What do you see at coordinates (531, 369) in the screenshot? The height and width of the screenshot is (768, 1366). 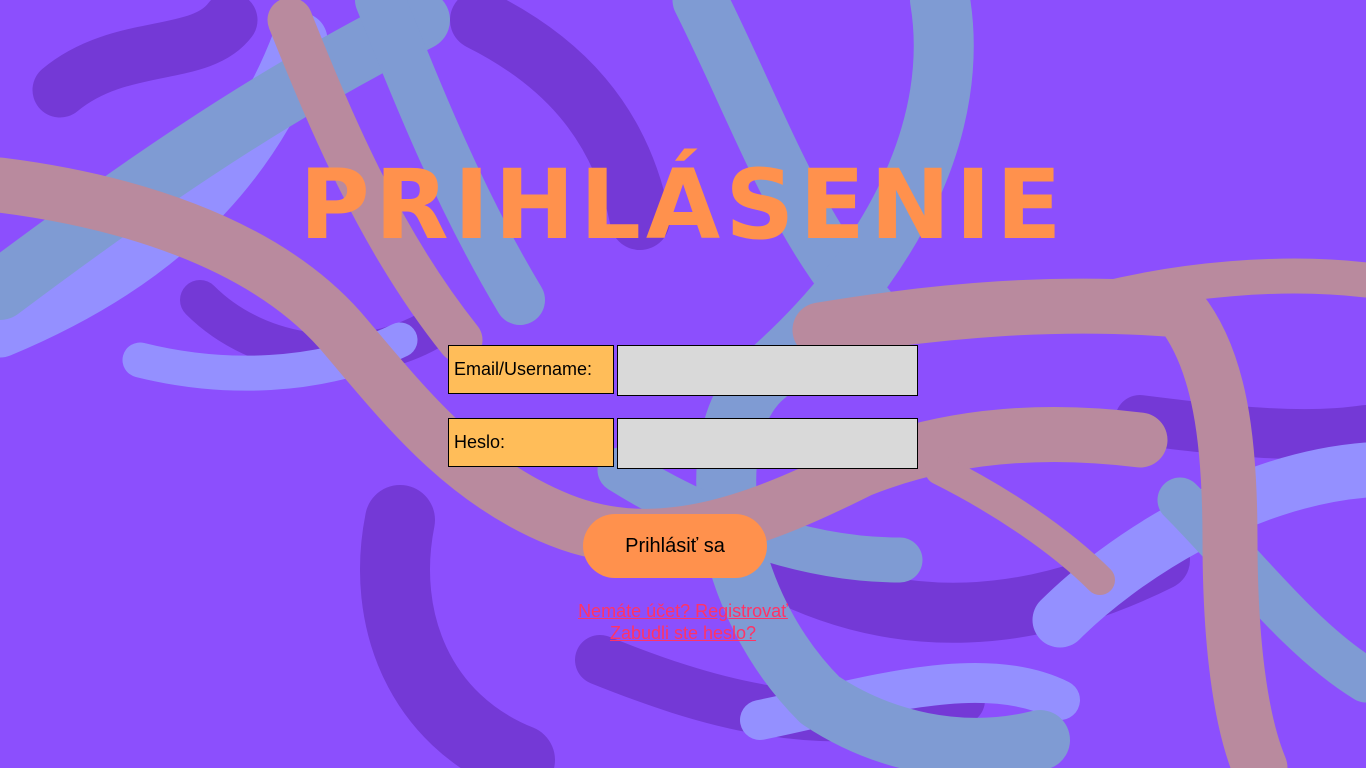 I see `email-label: Email/Username:` at bounding box center [531, 369].